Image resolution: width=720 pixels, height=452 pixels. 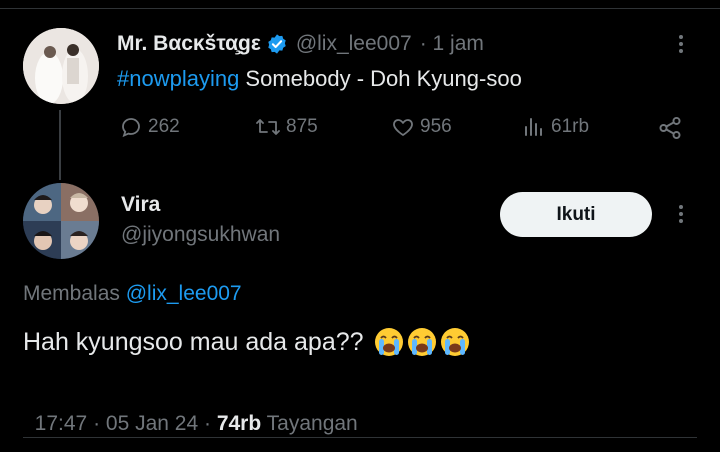 I want to click on views-count: 61rb, so click(x=570, y=126).